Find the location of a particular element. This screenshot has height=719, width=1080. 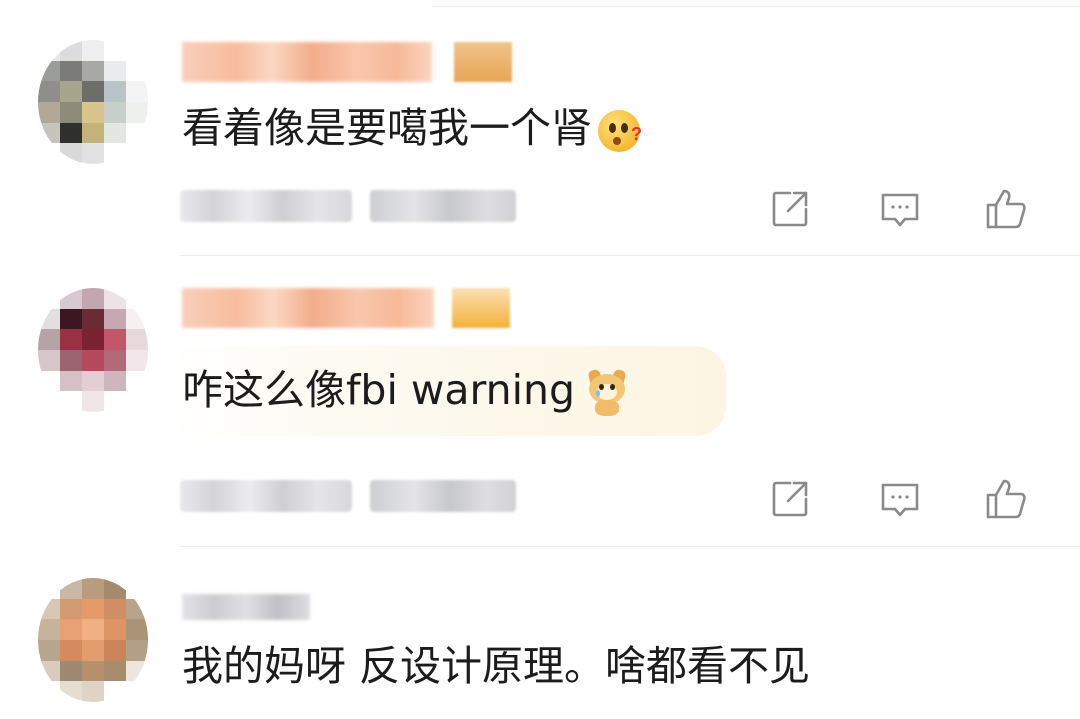

comment-text-content: 我的妈呀 反设计原理。啥都看不见 is located at coordinates (496, 666).